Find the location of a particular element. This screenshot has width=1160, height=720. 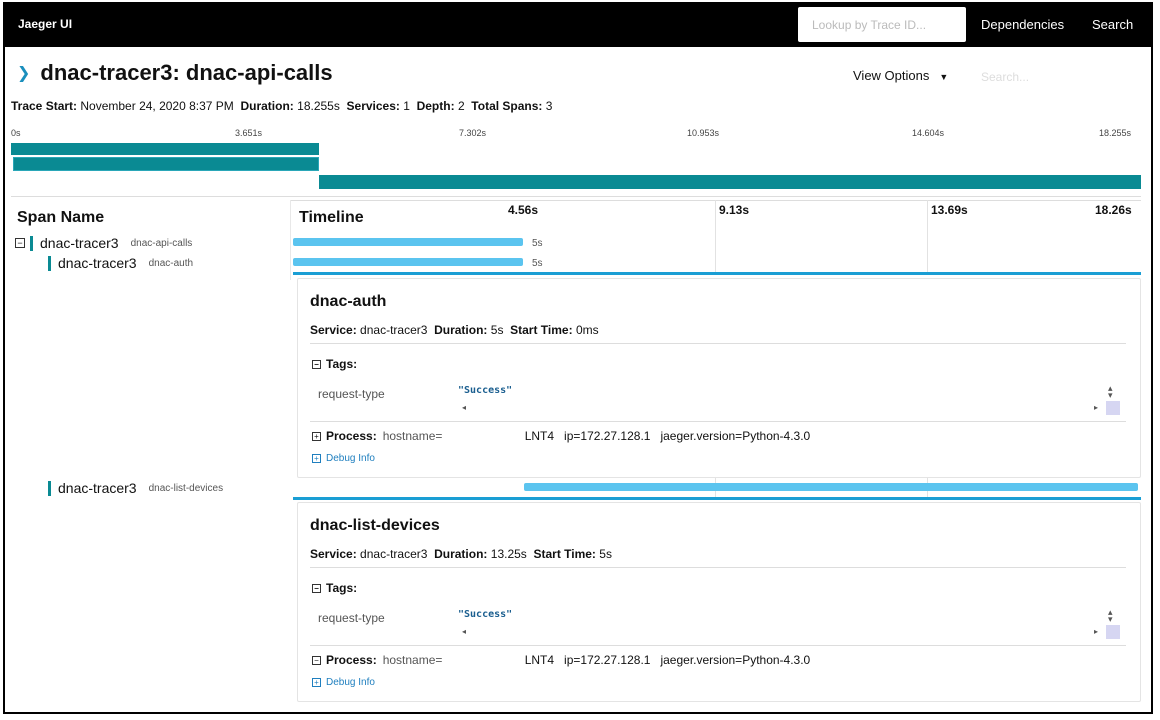

trace-start-value: November 24, 2020 8:37 PM is located at coordinates (157, 106).